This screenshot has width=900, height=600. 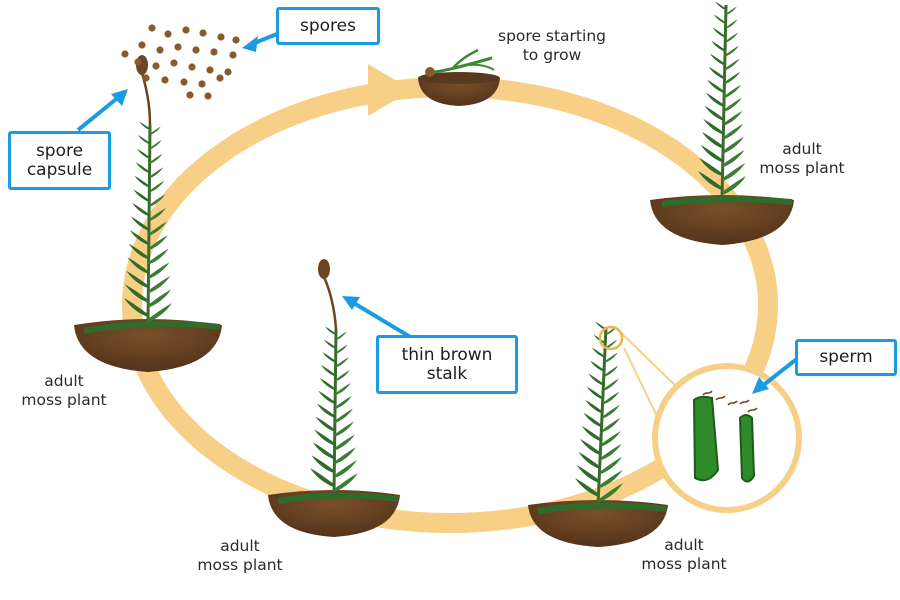 I want to click on moss-plant-top-right, so click(x=722, y=123).